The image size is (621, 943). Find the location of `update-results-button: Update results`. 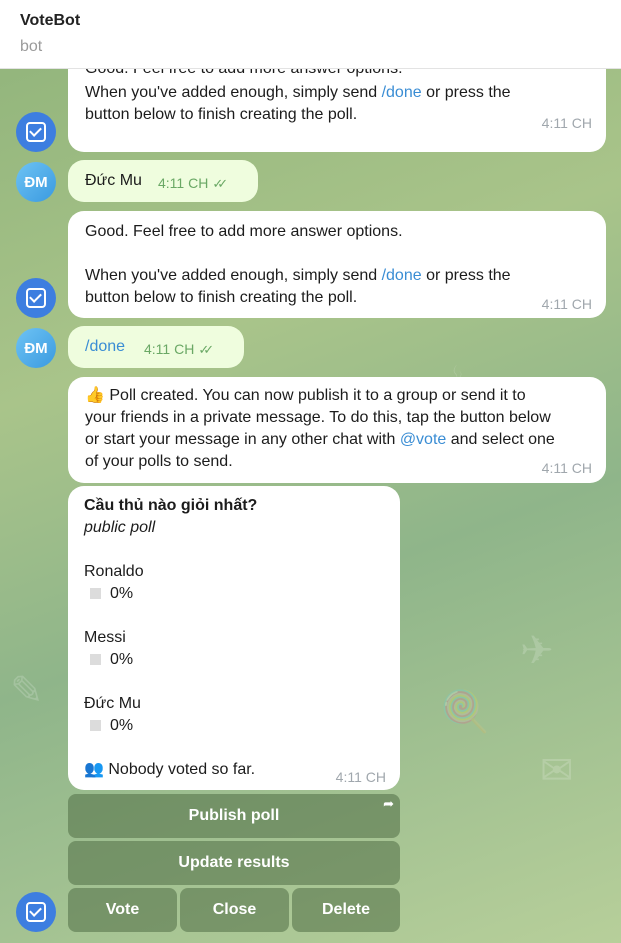

update-results-button: Update results is located at coordinates (234, 863).